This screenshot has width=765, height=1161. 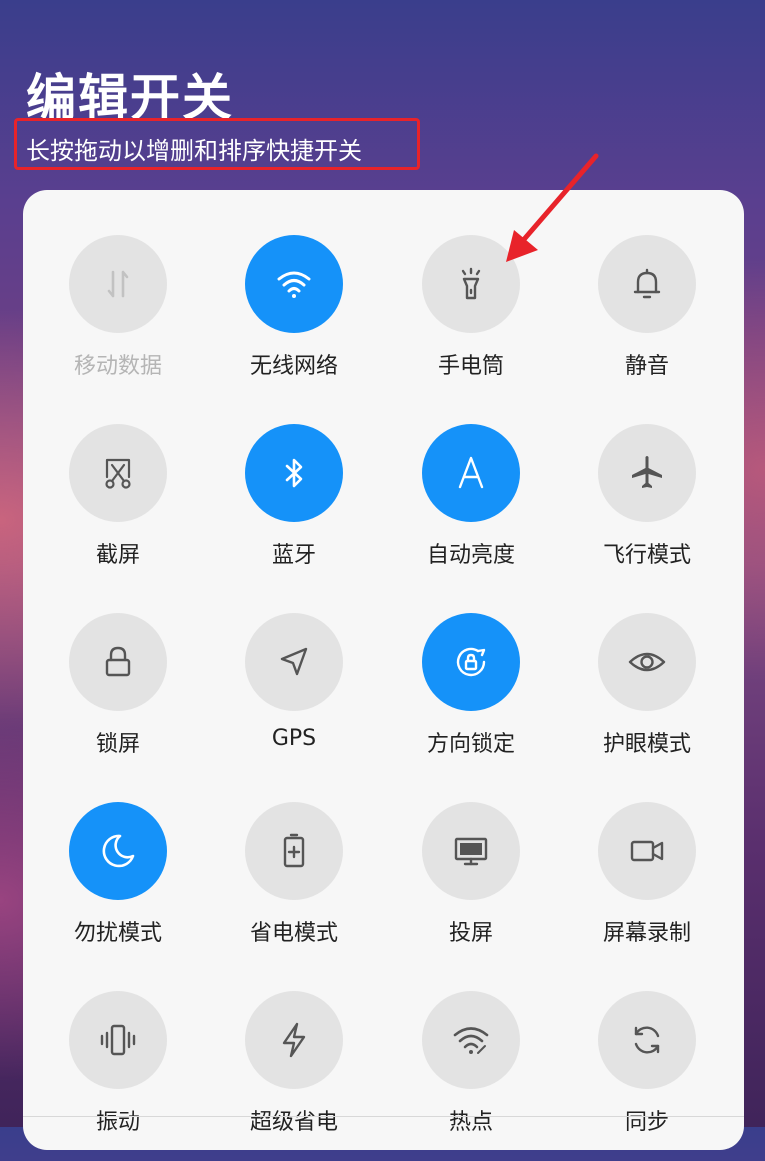 I want to click on tile-label: 自动亮度, so click(x=470, y=555).